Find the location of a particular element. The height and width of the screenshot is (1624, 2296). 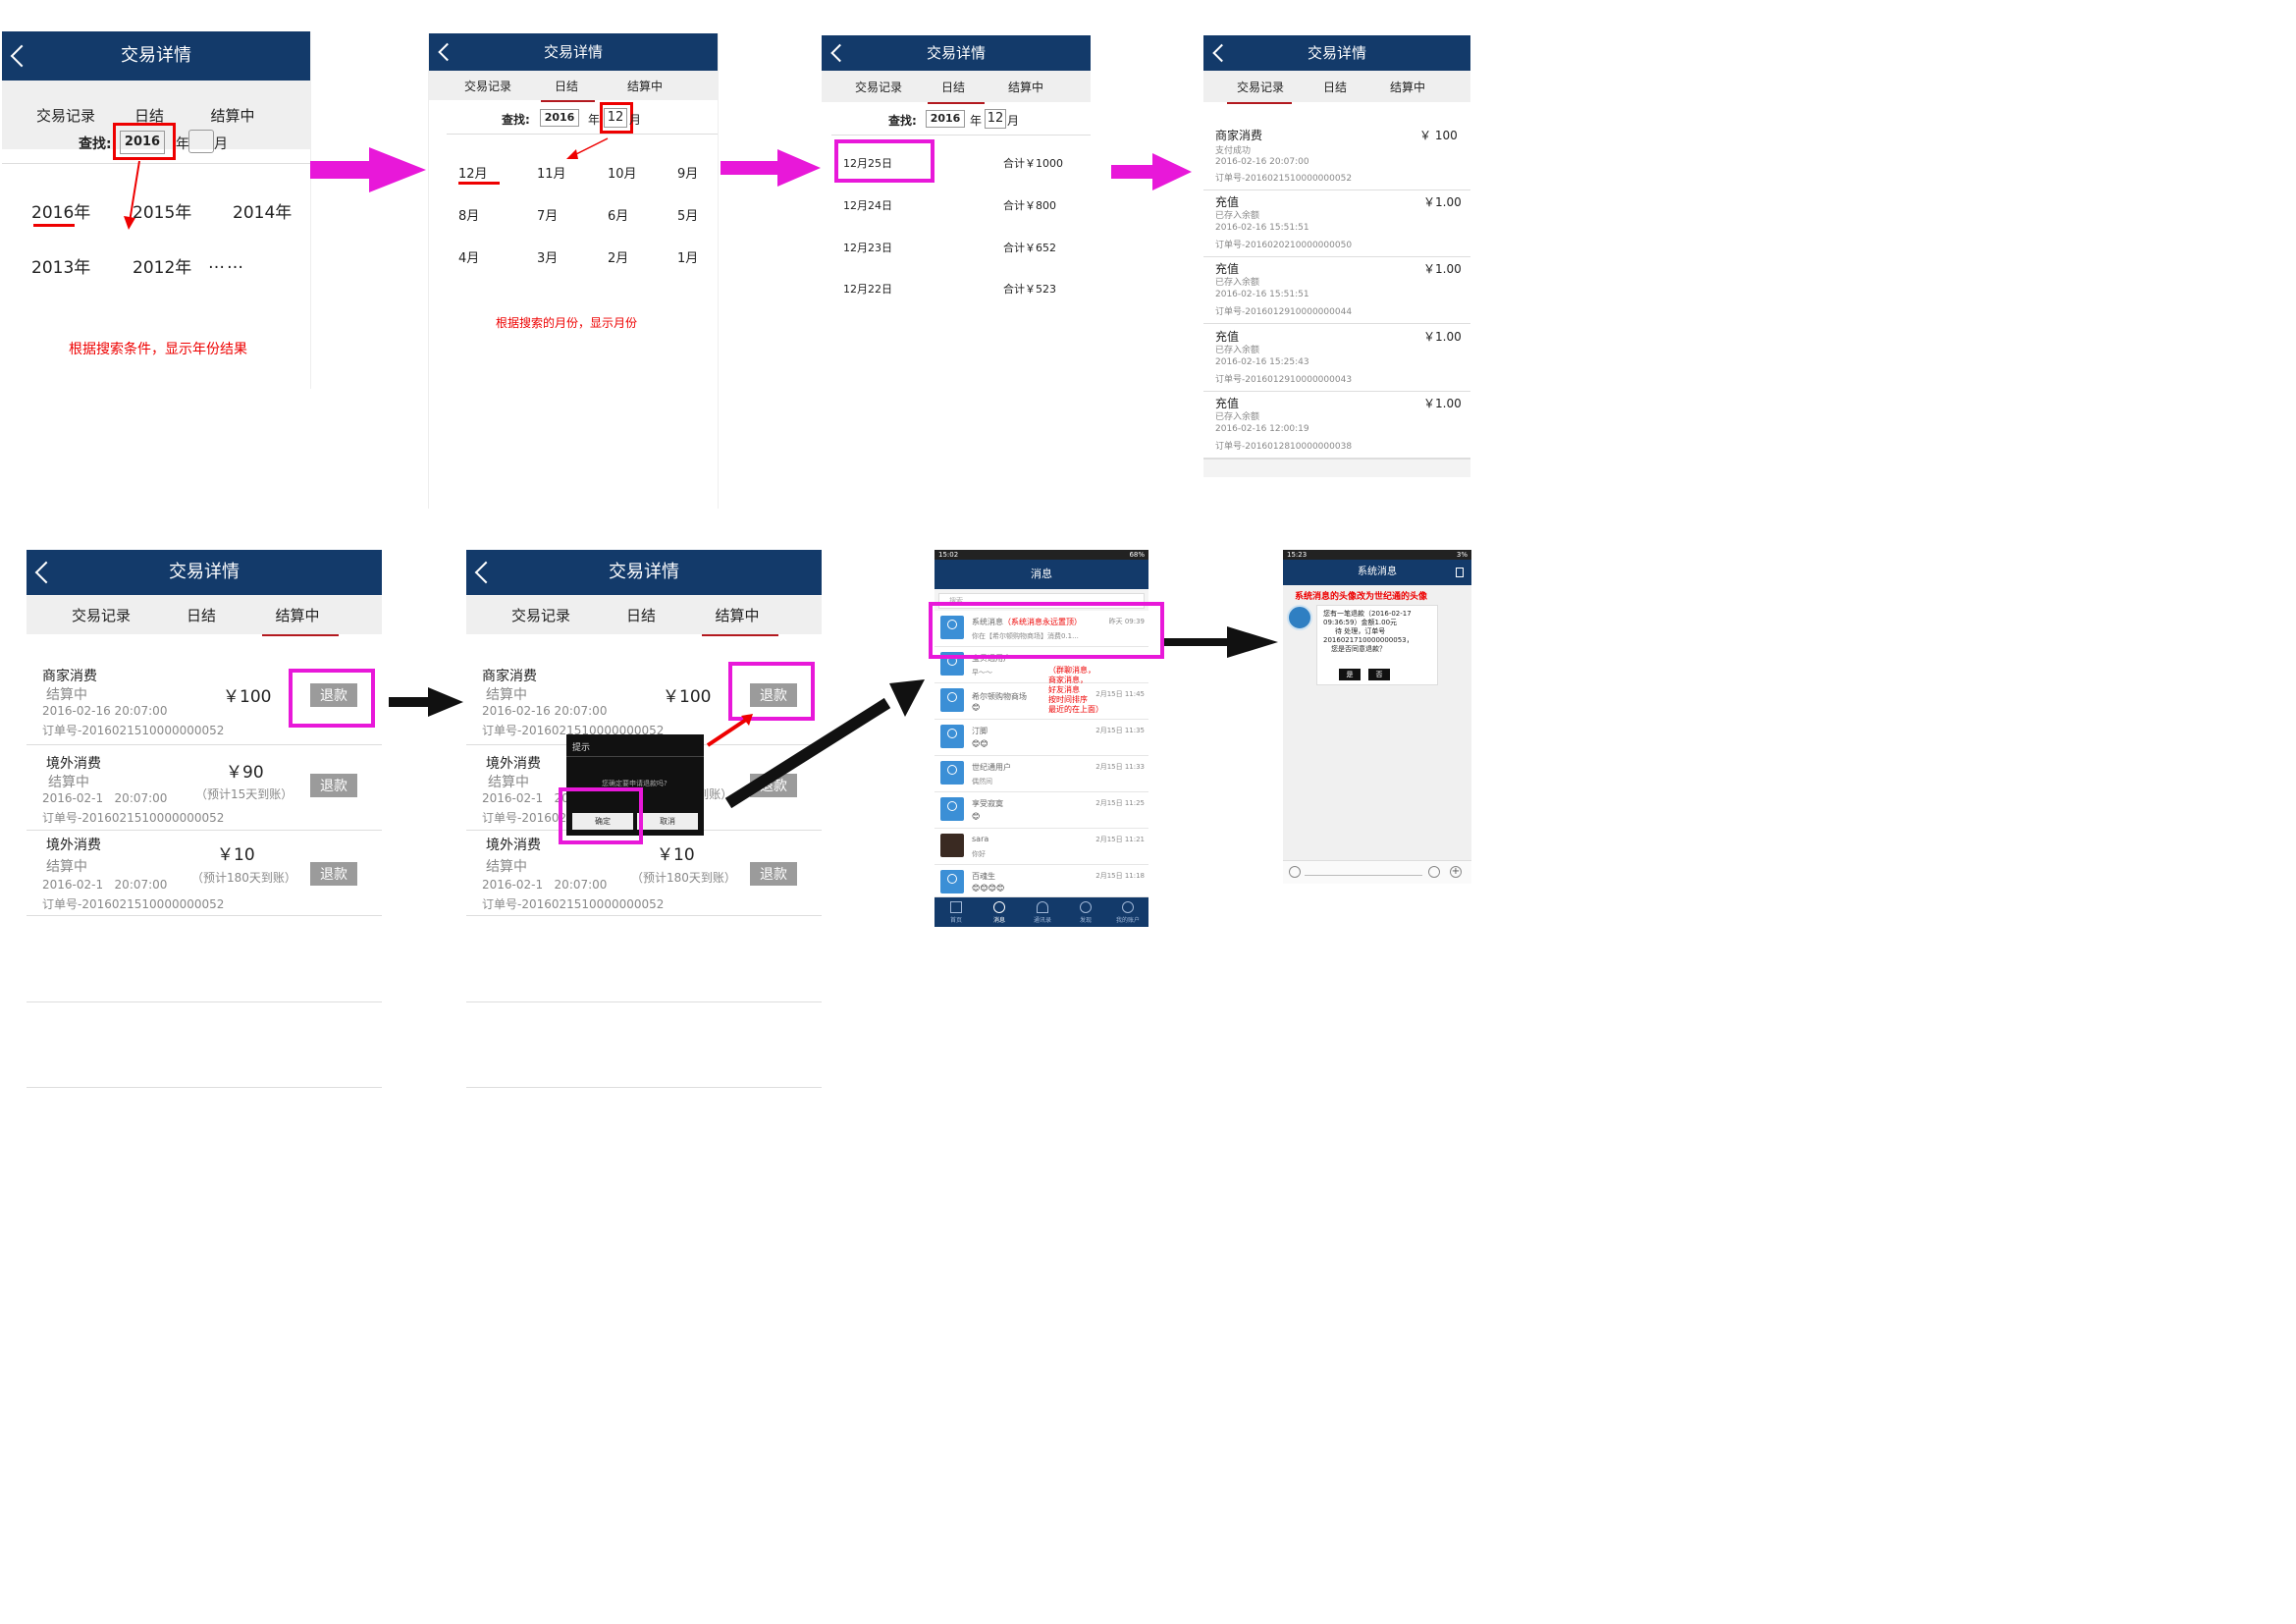

status-bar: 15:23 3% is located at coordinates (1377, 555).